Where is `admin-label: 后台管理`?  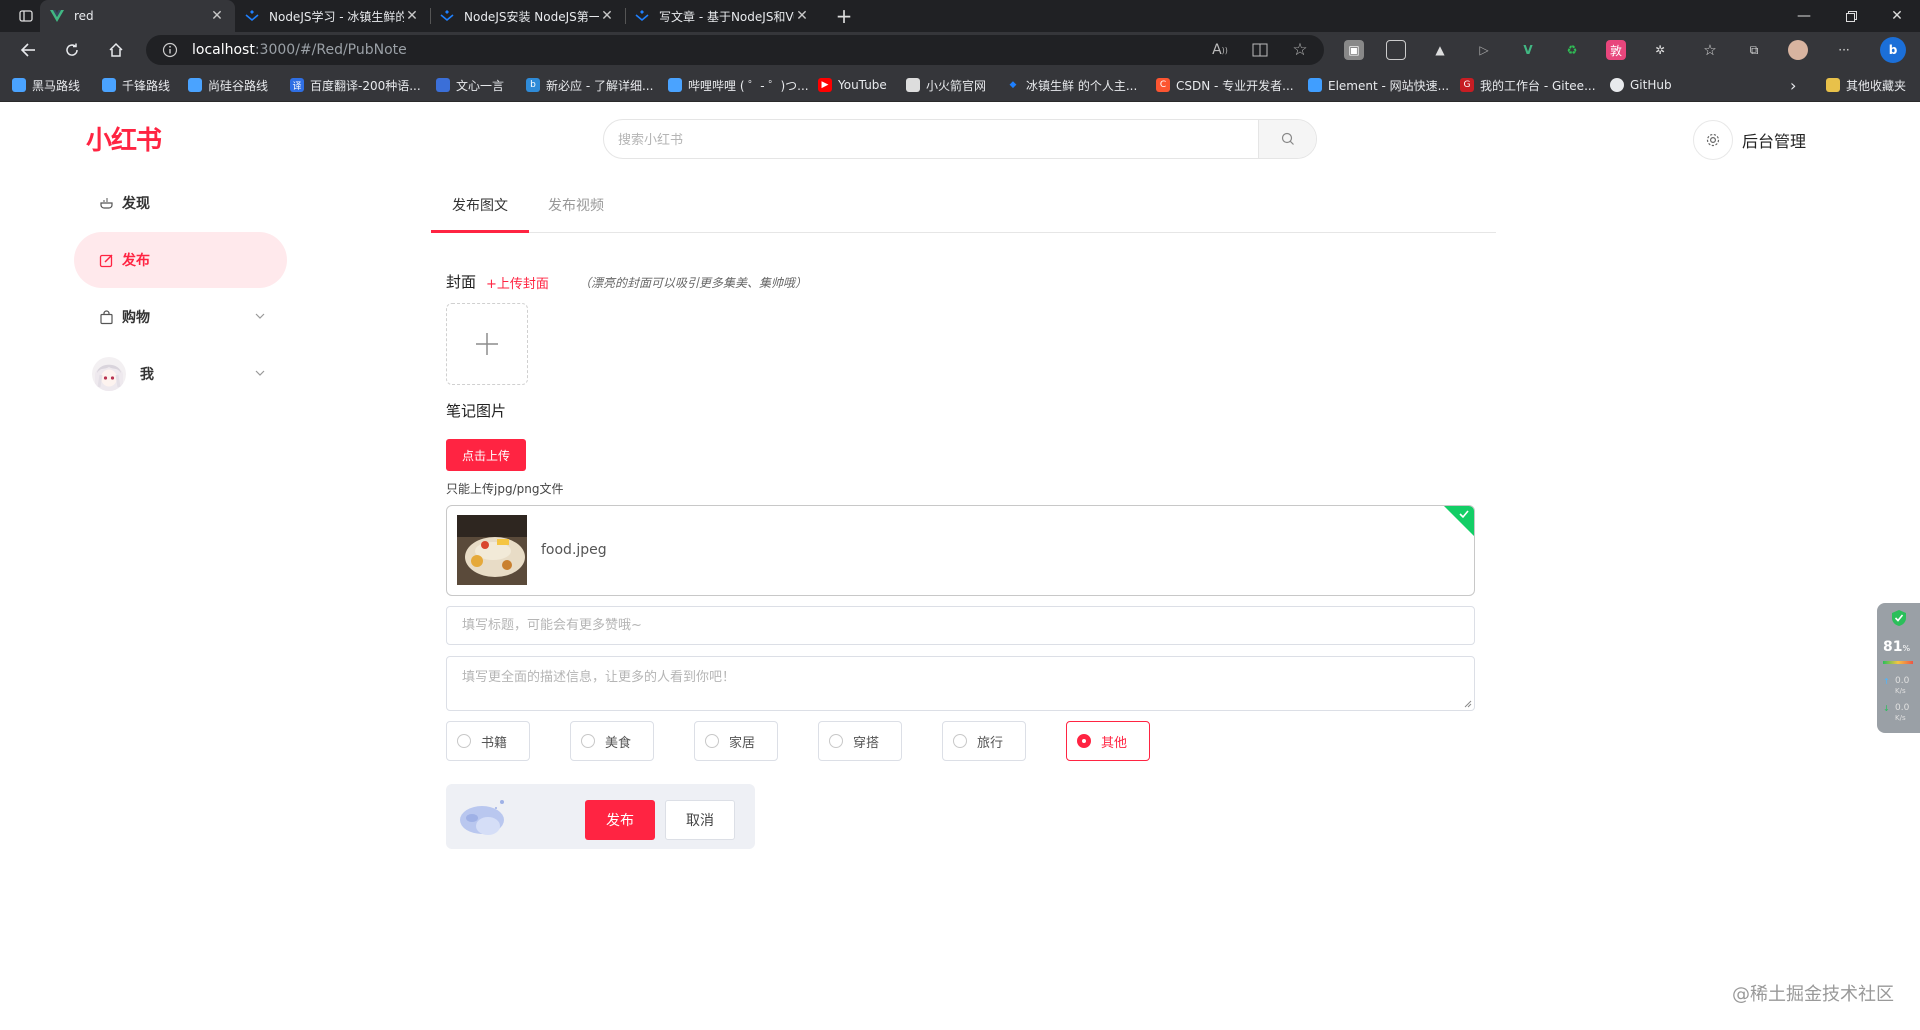
admin-label: 后台管理 is located at coordinates (1774, 140).